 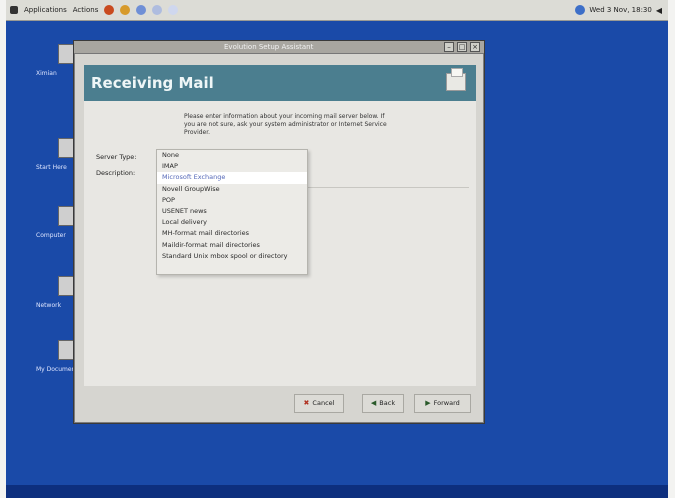 What do you see at coordinates (269, 47) in the screenshot?
I see `window-title: Evolution Setup Assistant` at bounding box center [269, 47].